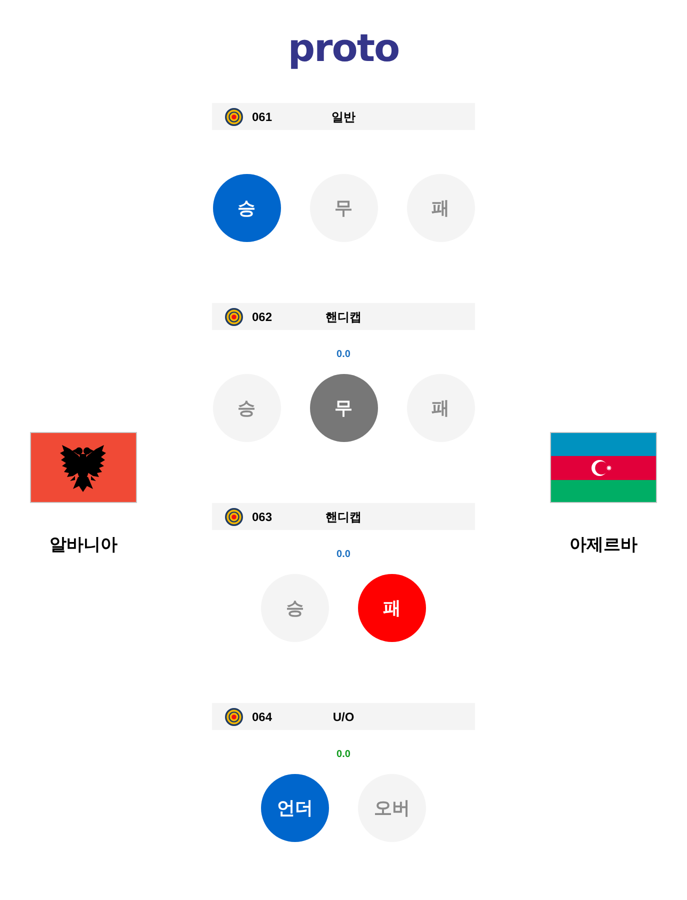 This screenshot has height=900, width=687. Describe the element at coordinates (262, 717) in the screenshot. I see `market-code: 064` at that location.